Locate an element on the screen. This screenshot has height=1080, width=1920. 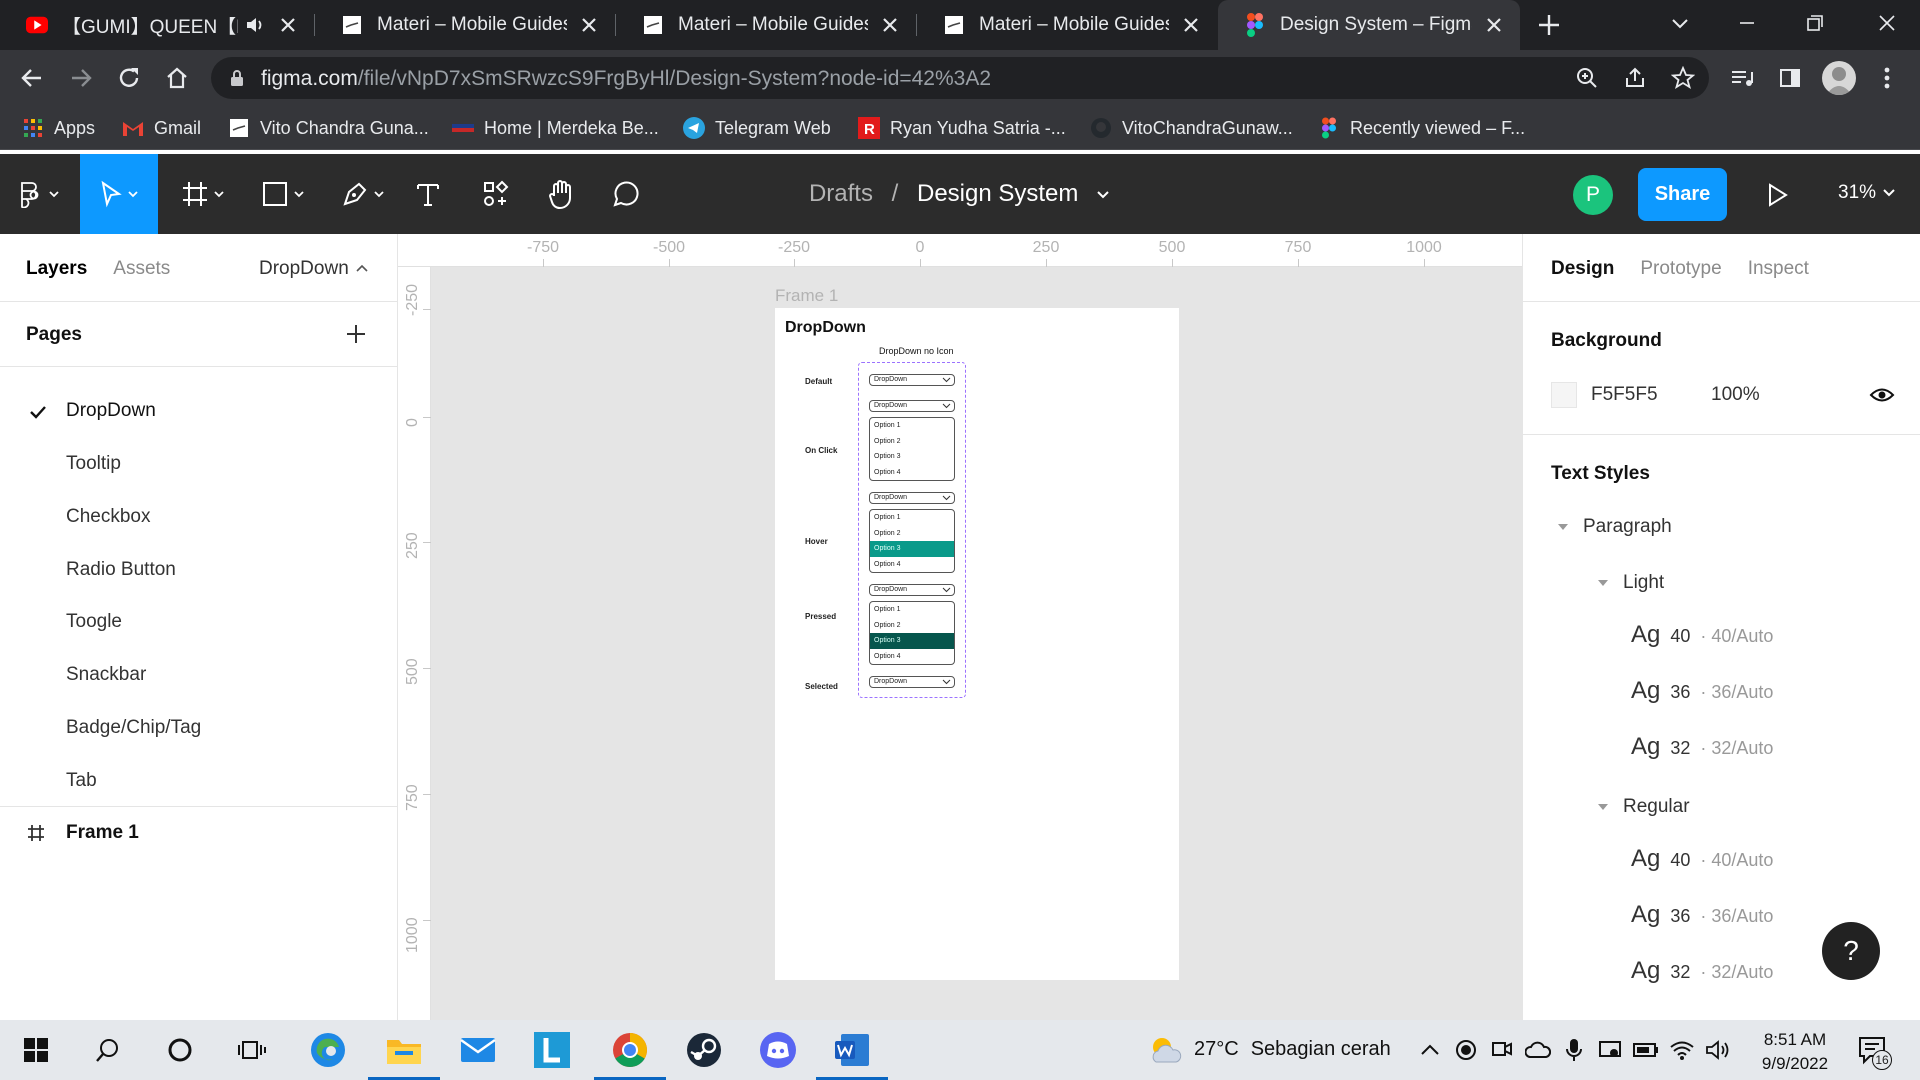
back-arrow-icon is located at coordinates (32, 78).